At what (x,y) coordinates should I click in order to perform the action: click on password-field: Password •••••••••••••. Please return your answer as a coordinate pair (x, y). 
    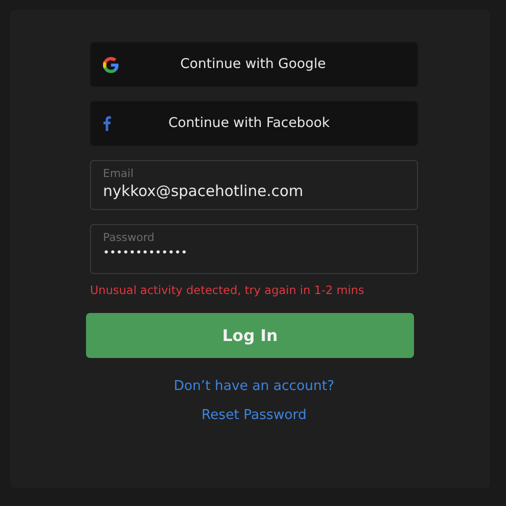
    Looking at the image, I should click on (254, 249).